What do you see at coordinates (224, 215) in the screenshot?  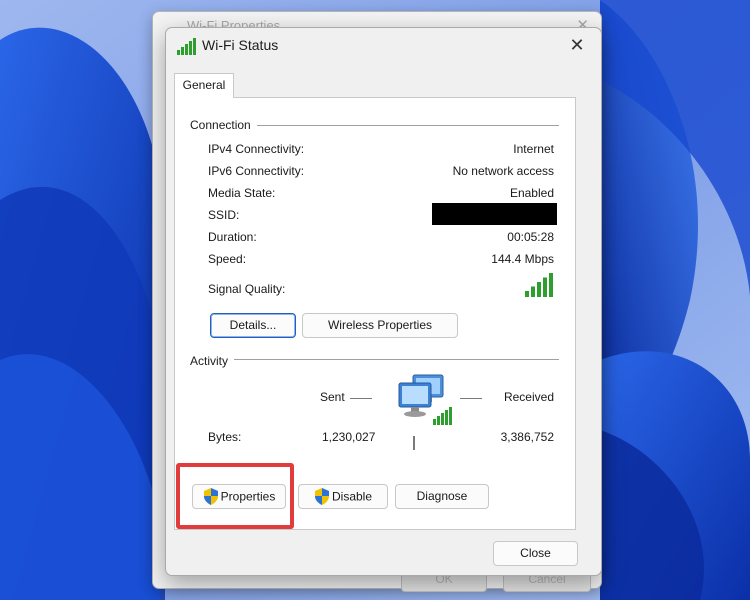 I see `ssid-label: SSID:` at bounding box center [224, 215].